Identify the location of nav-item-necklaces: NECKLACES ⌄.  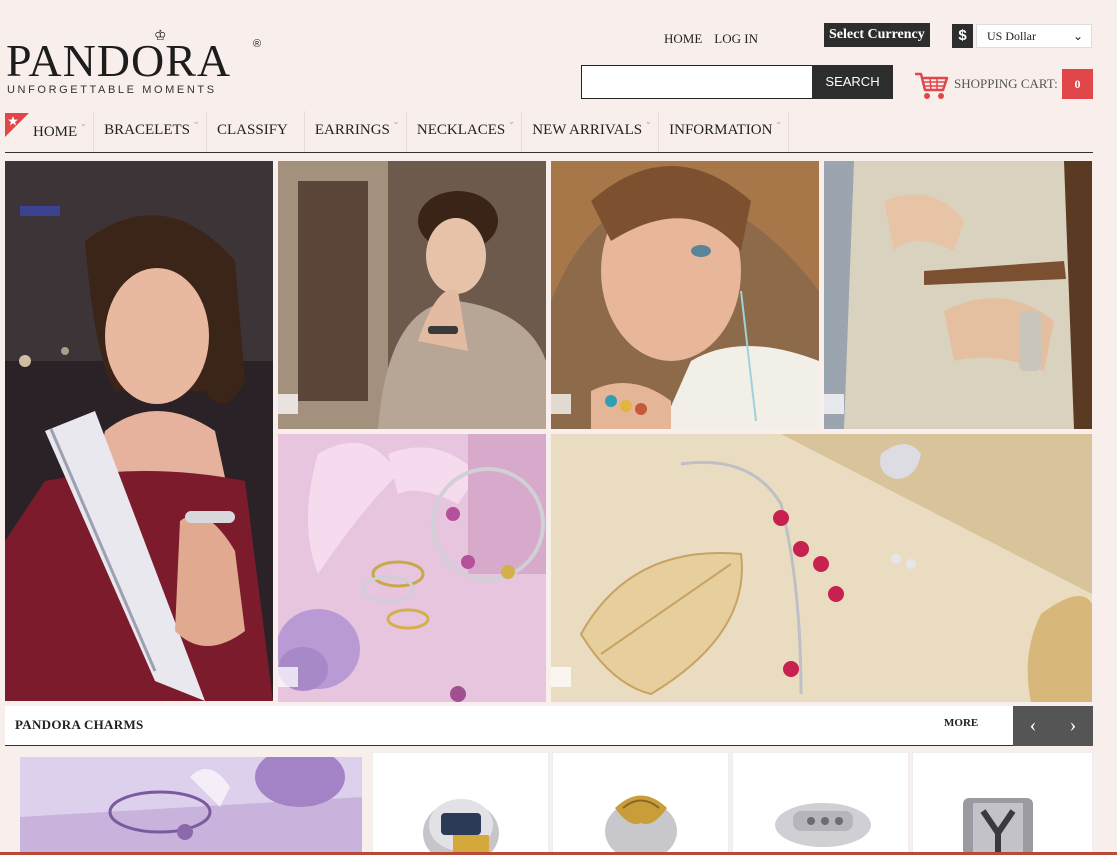
(465, 131).